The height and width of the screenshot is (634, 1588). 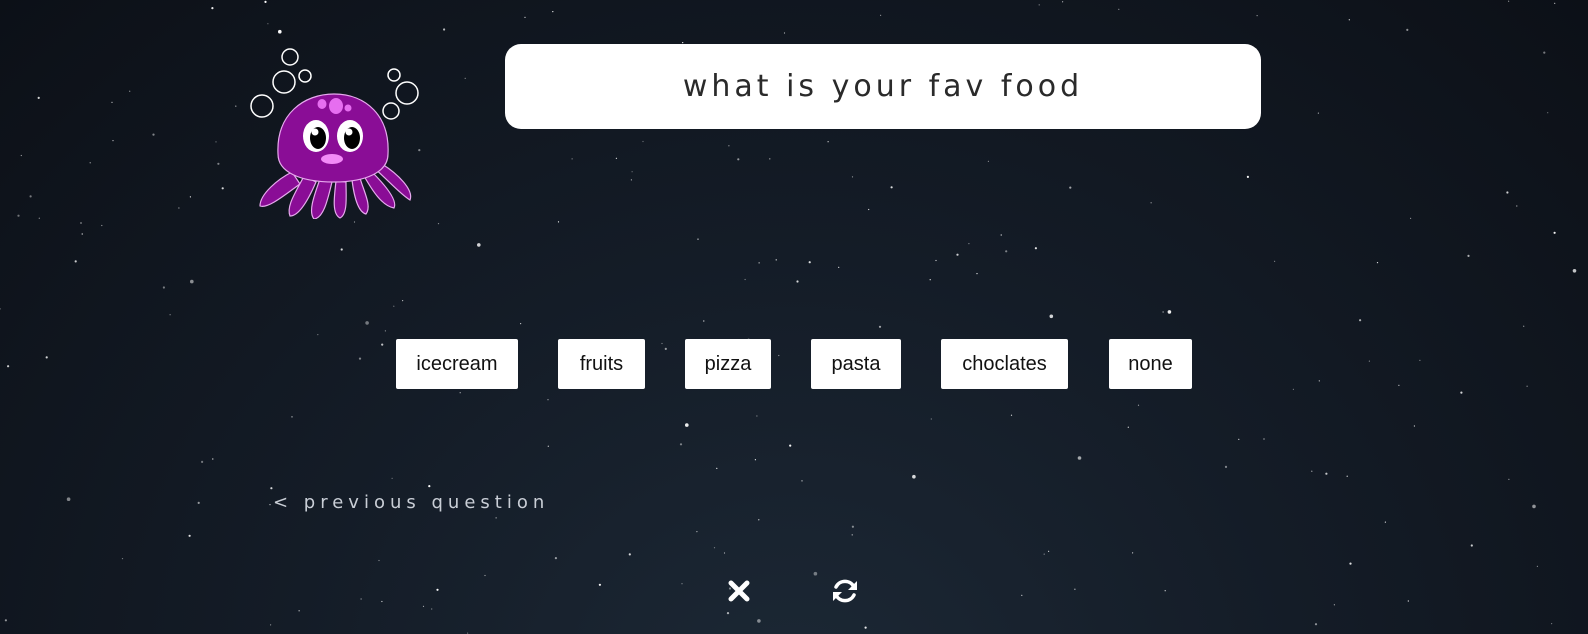 What do you see at coordinates (728, 364) in the screenshot?
I see `answer-button-pizza: pizza` at bounding box center [728, 364].